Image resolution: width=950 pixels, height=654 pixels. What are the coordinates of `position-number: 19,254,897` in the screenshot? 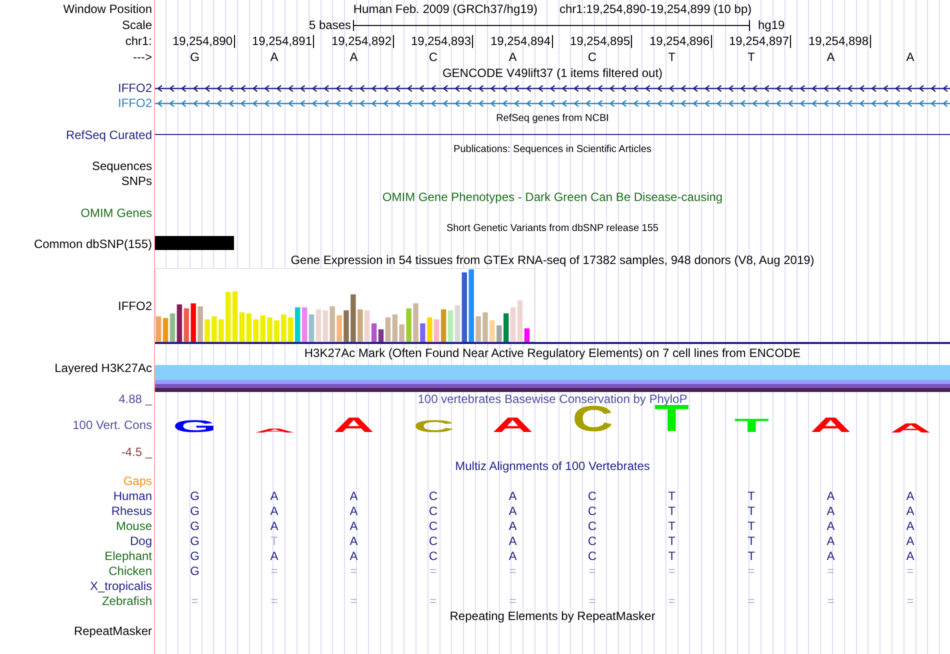 It's located at (758, 41).